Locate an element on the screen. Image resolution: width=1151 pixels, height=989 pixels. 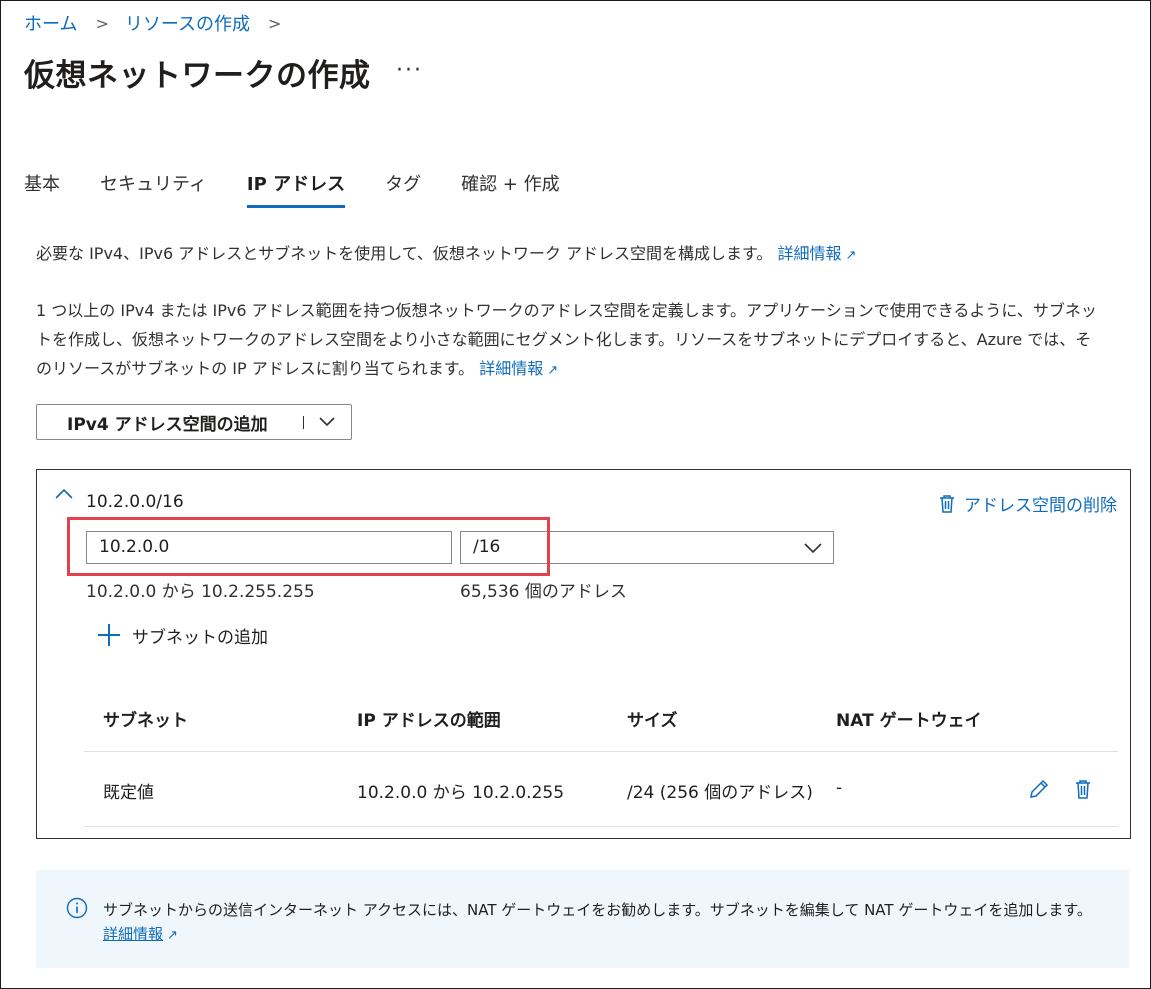
address-count-text: 65,536 個のアドレス is located at coordinates (543, 592).